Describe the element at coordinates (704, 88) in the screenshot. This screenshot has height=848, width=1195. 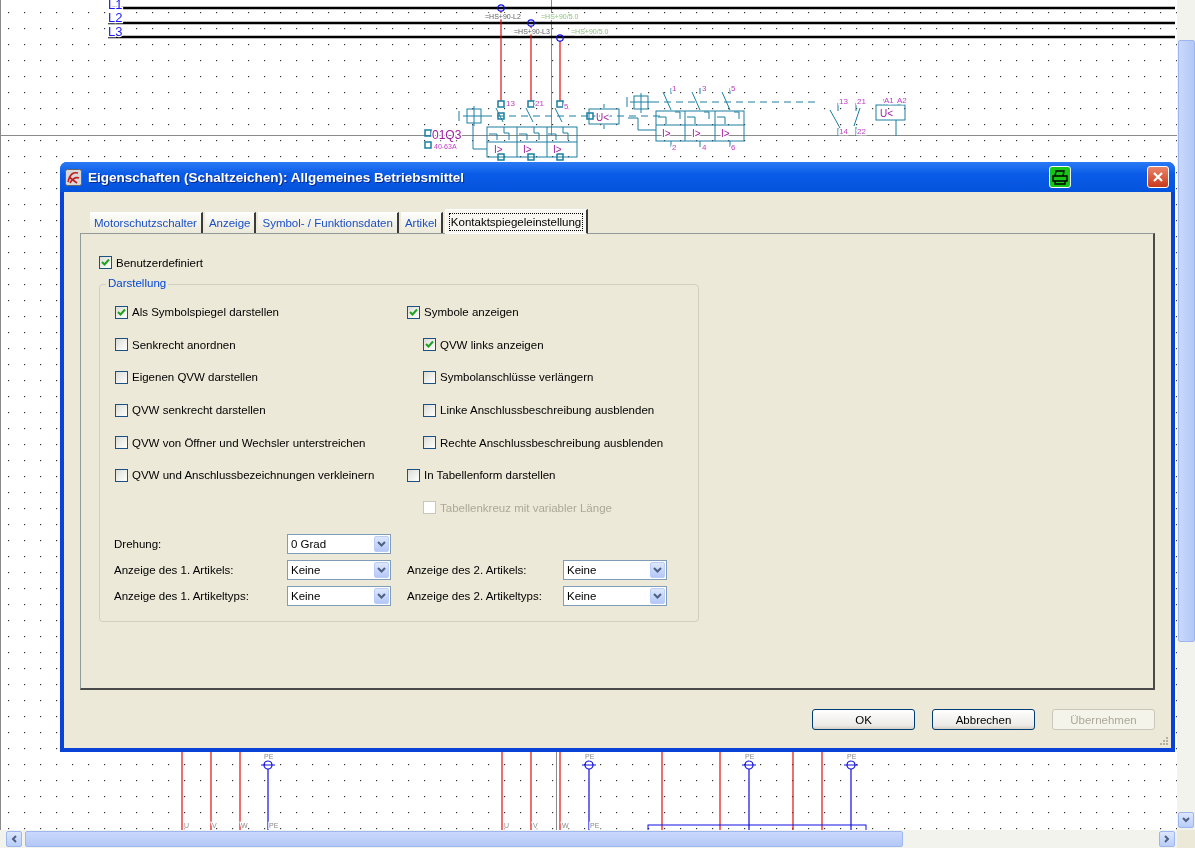
I see `pin-label: 3` at that location.